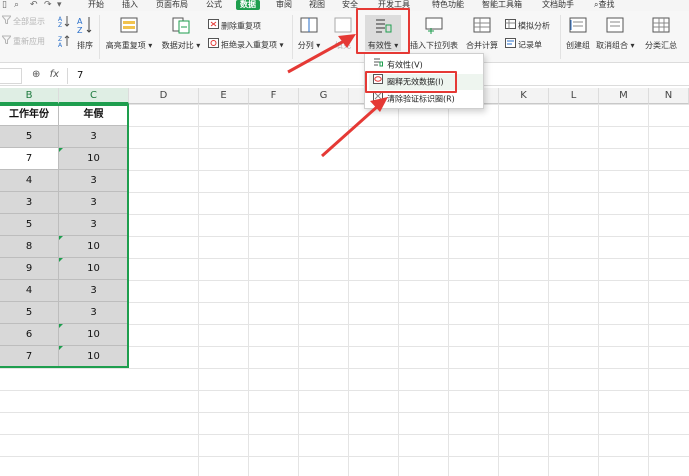 The height and width of the screenshot is (476, 689). I want to click on consolidate-button: 合并计算, so click(482, 33).